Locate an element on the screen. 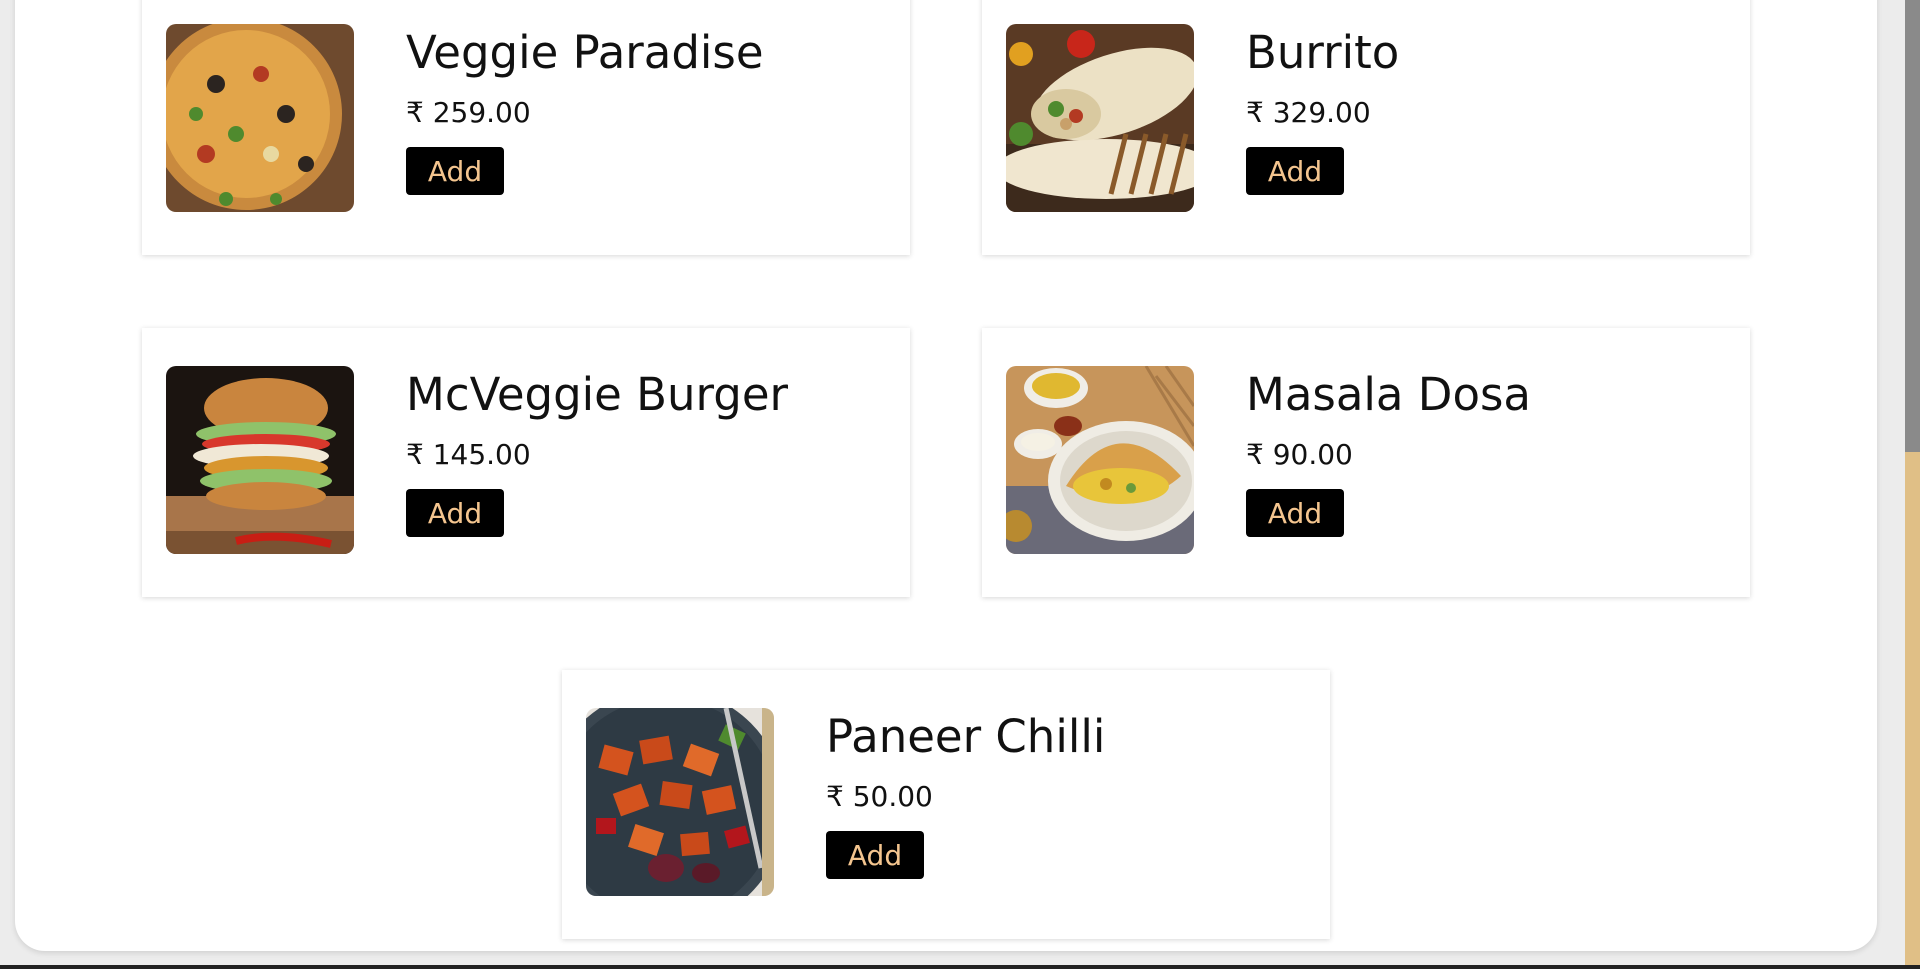  bottom-edge is located at coordinates (960, 967).